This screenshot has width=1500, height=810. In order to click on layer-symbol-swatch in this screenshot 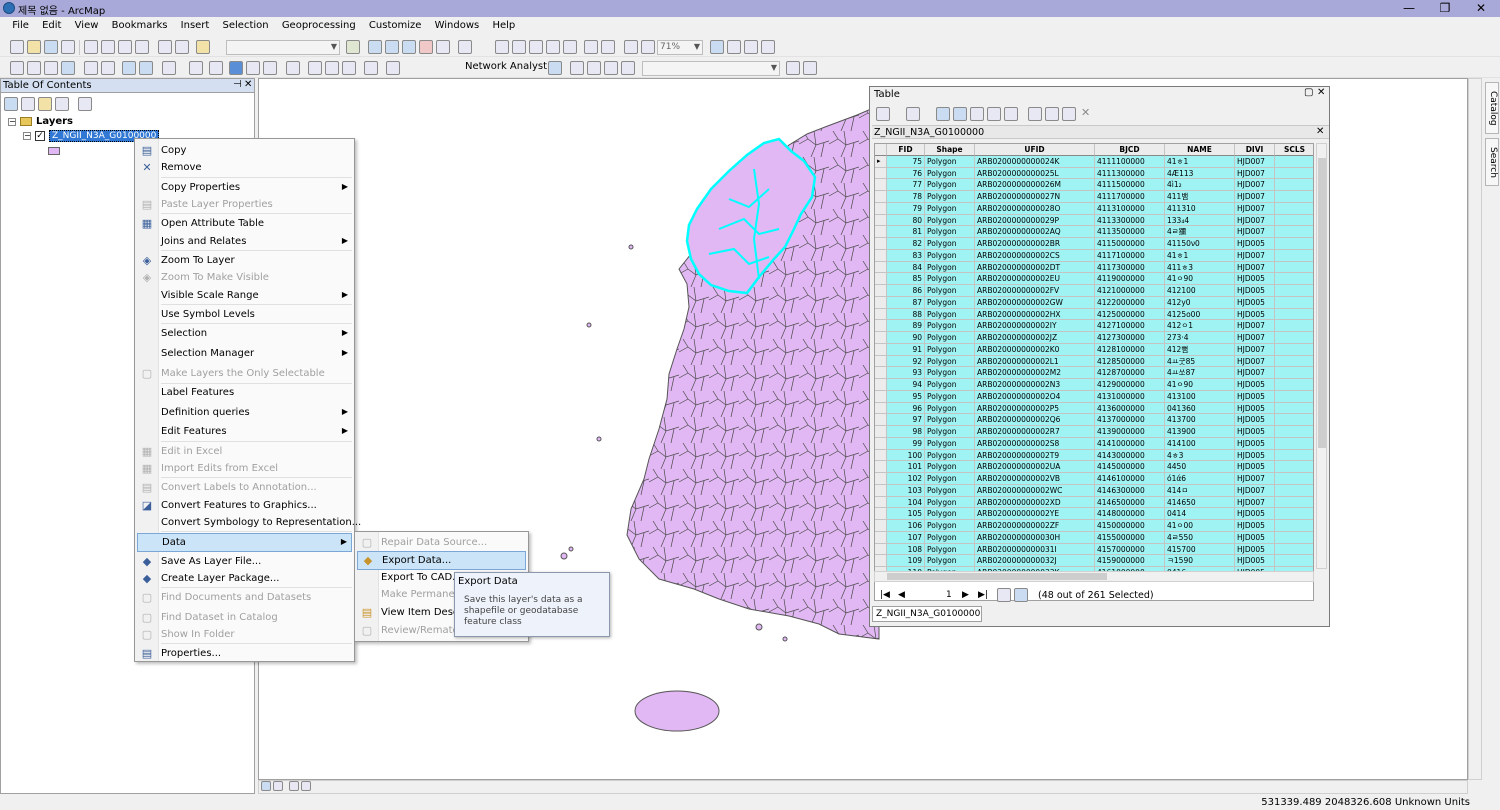, I will do `click(54, 151)`.